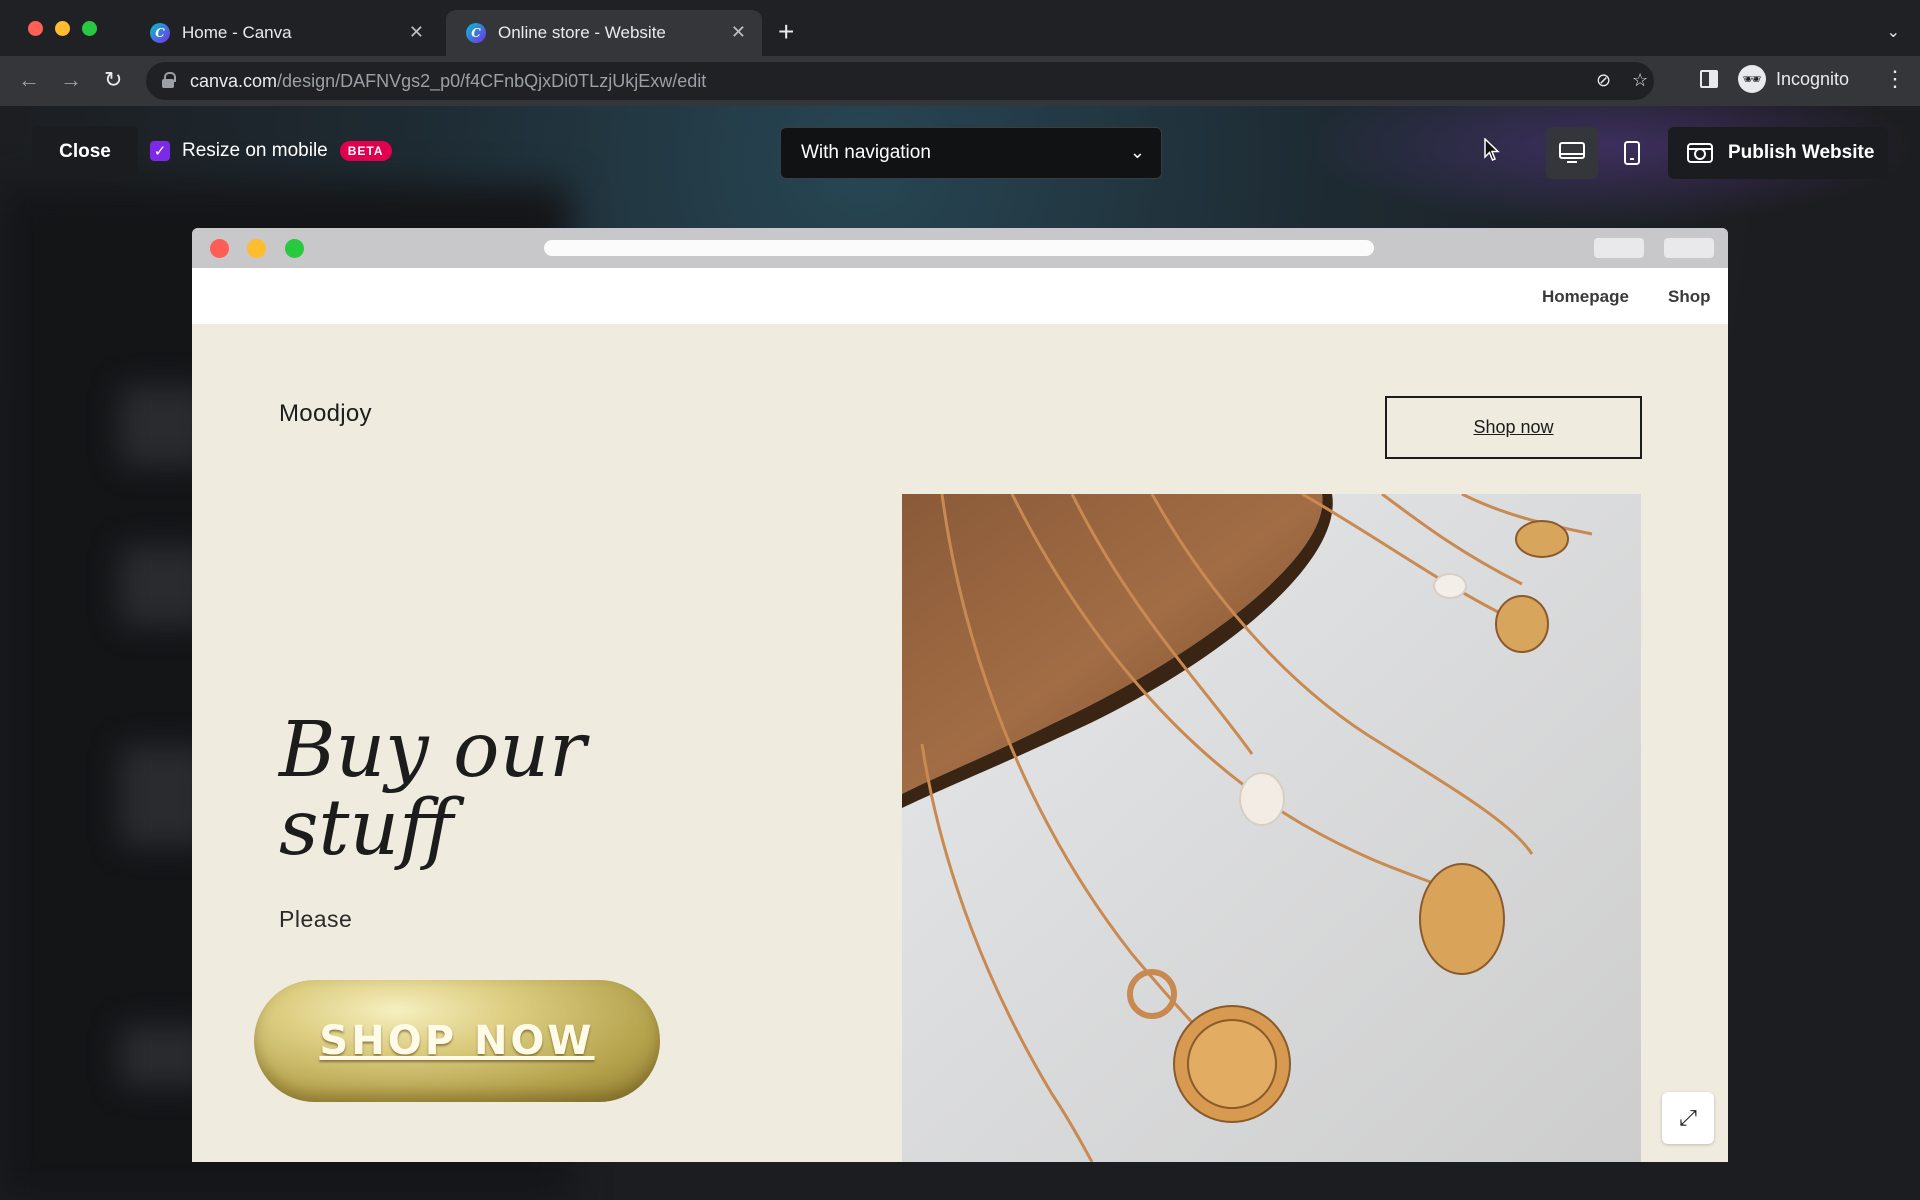 The height and width of the screenshot is (1200, 1920). Describe the element at coordinates (1688, 1118) in the screenshot. I see `expand-icon: ⤢` at that location.